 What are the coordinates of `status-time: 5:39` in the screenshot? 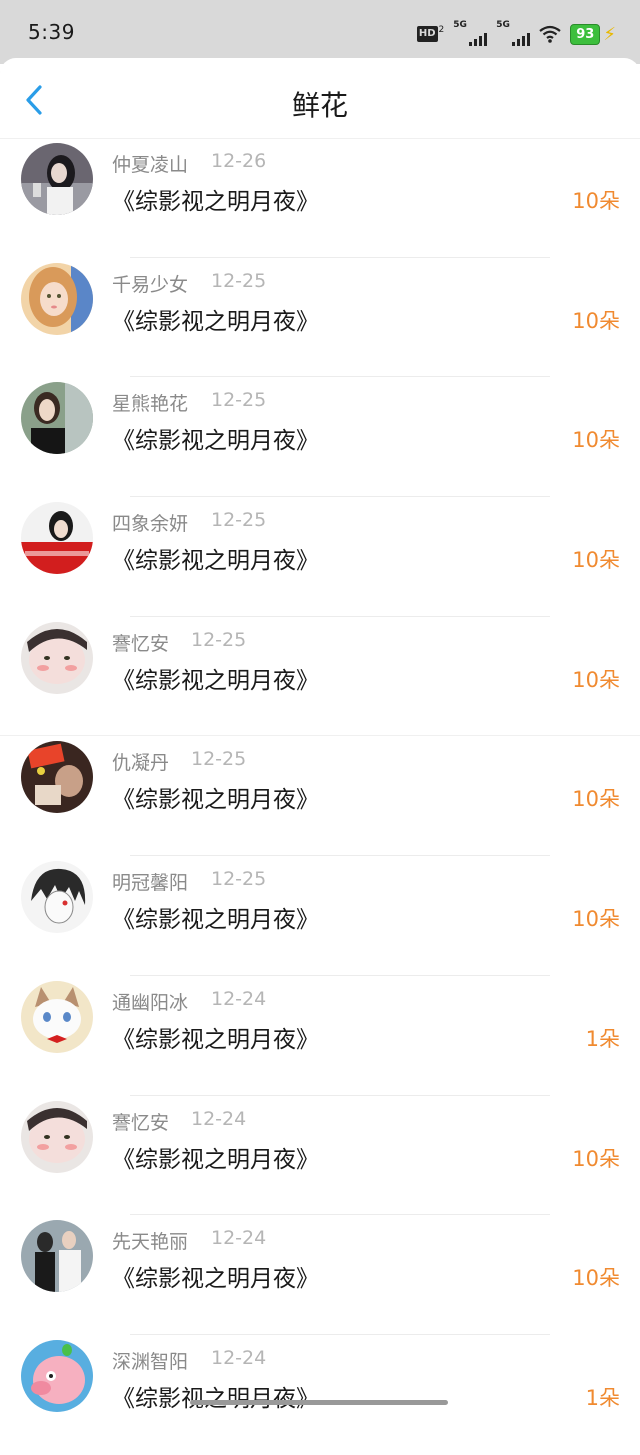 It's located at (51, 32).